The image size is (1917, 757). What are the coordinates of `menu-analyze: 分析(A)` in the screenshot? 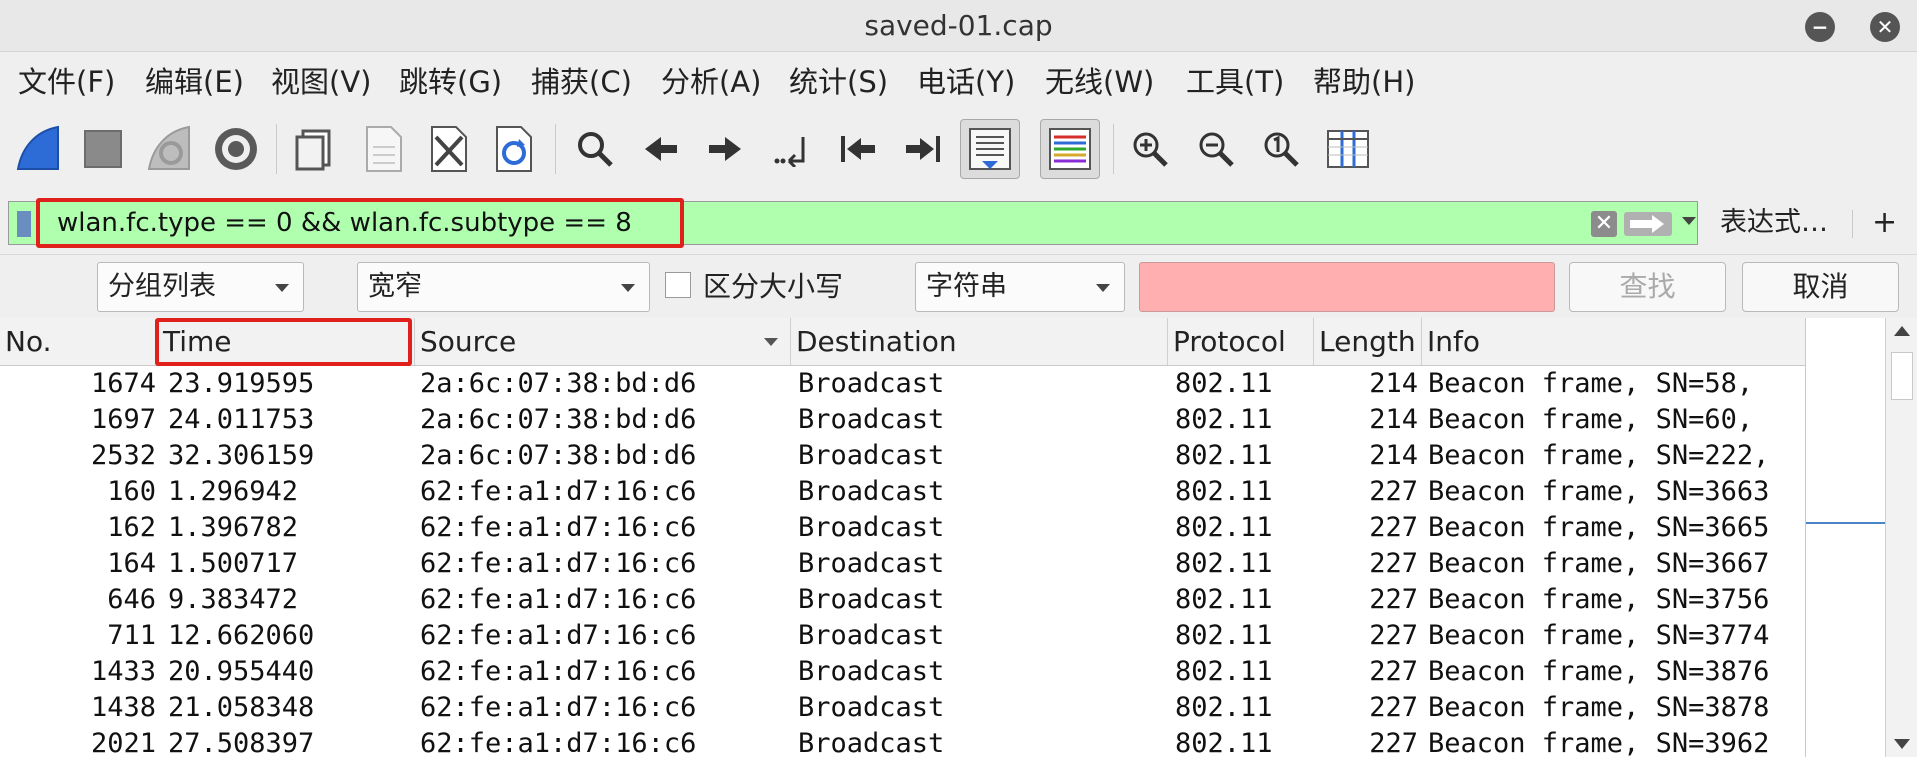 It's located at (711, 82).